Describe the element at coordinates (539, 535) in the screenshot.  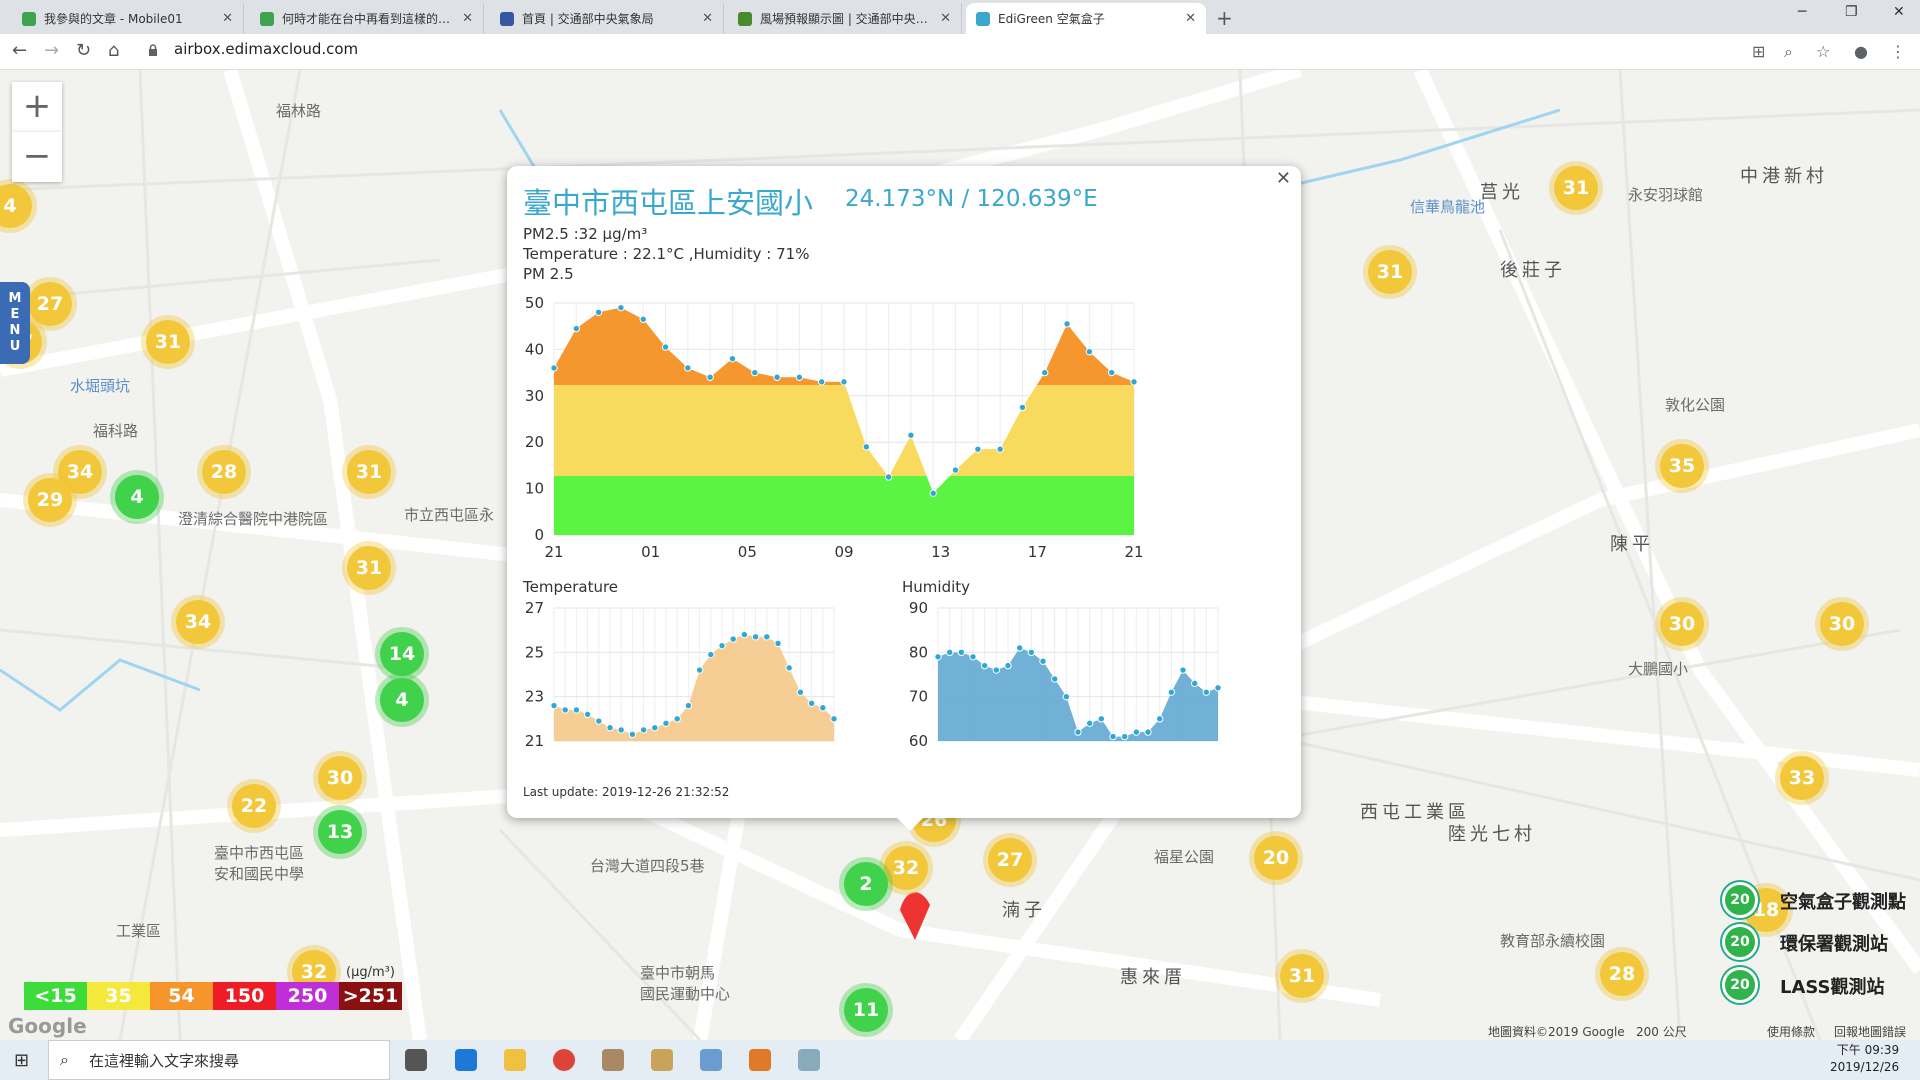
I see `y-tick-label: 0` at that location.